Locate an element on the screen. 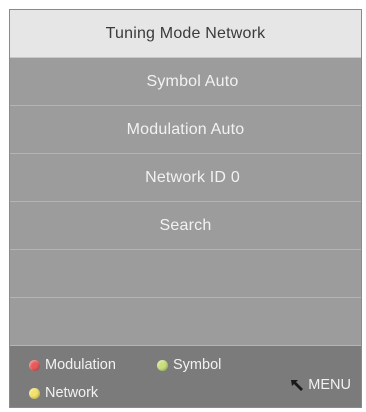 The width and height of the screenshot is (366, 412). legend-modulation: Modulation is located at coordinates (72, 365).